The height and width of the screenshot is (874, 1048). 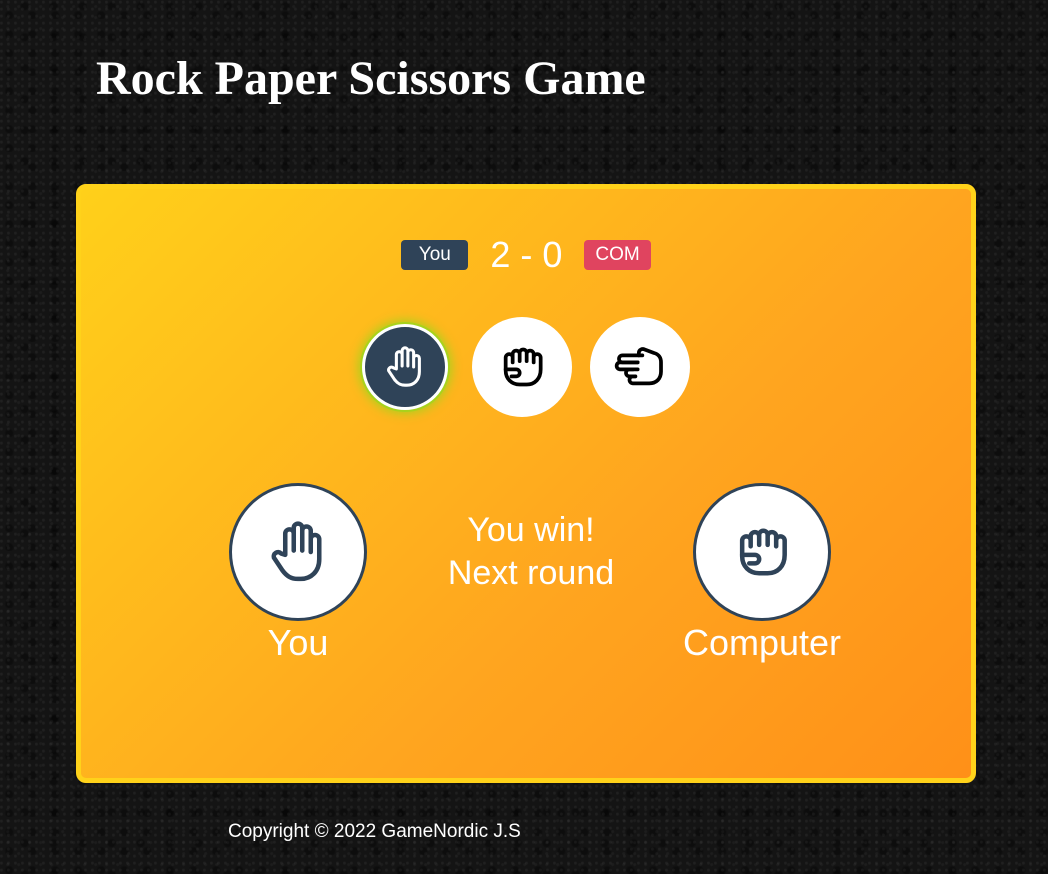 What do you see at coordinates (531, 573) in the screenshot?
I see `result-message-line2: Next round` at bounding box center [531, 573].